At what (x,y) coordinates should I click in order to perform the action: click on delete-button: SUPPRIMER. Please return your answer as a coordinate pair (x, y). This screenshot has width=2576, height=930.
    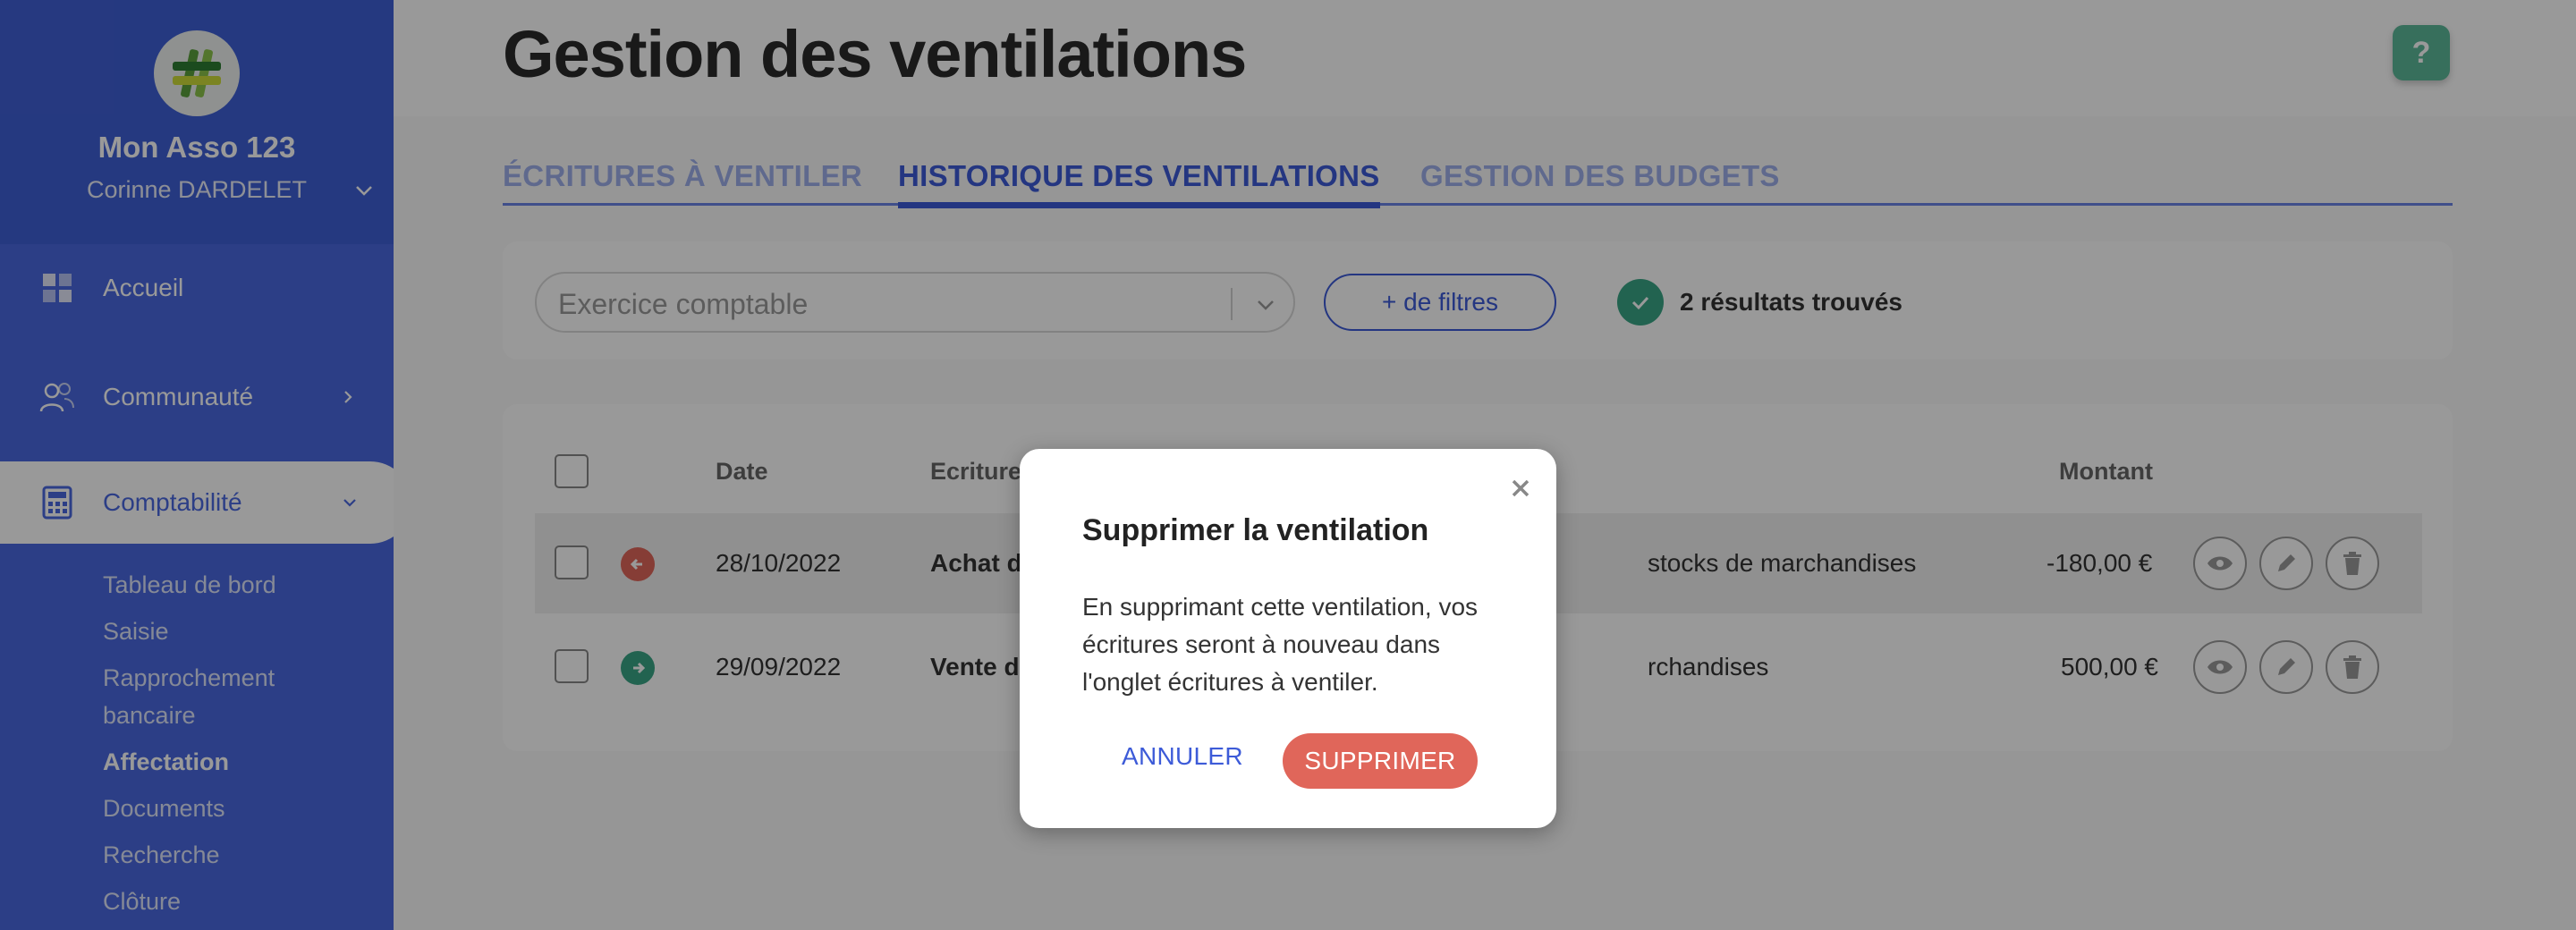
    Looking at the image, I should click on (1380, 761).